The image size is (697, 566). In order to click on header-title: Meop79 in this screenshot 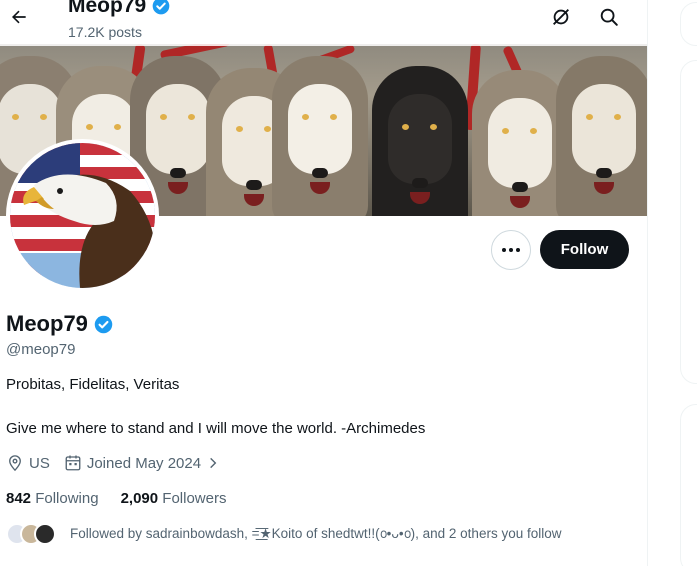, I will do `click(119, 9)`.